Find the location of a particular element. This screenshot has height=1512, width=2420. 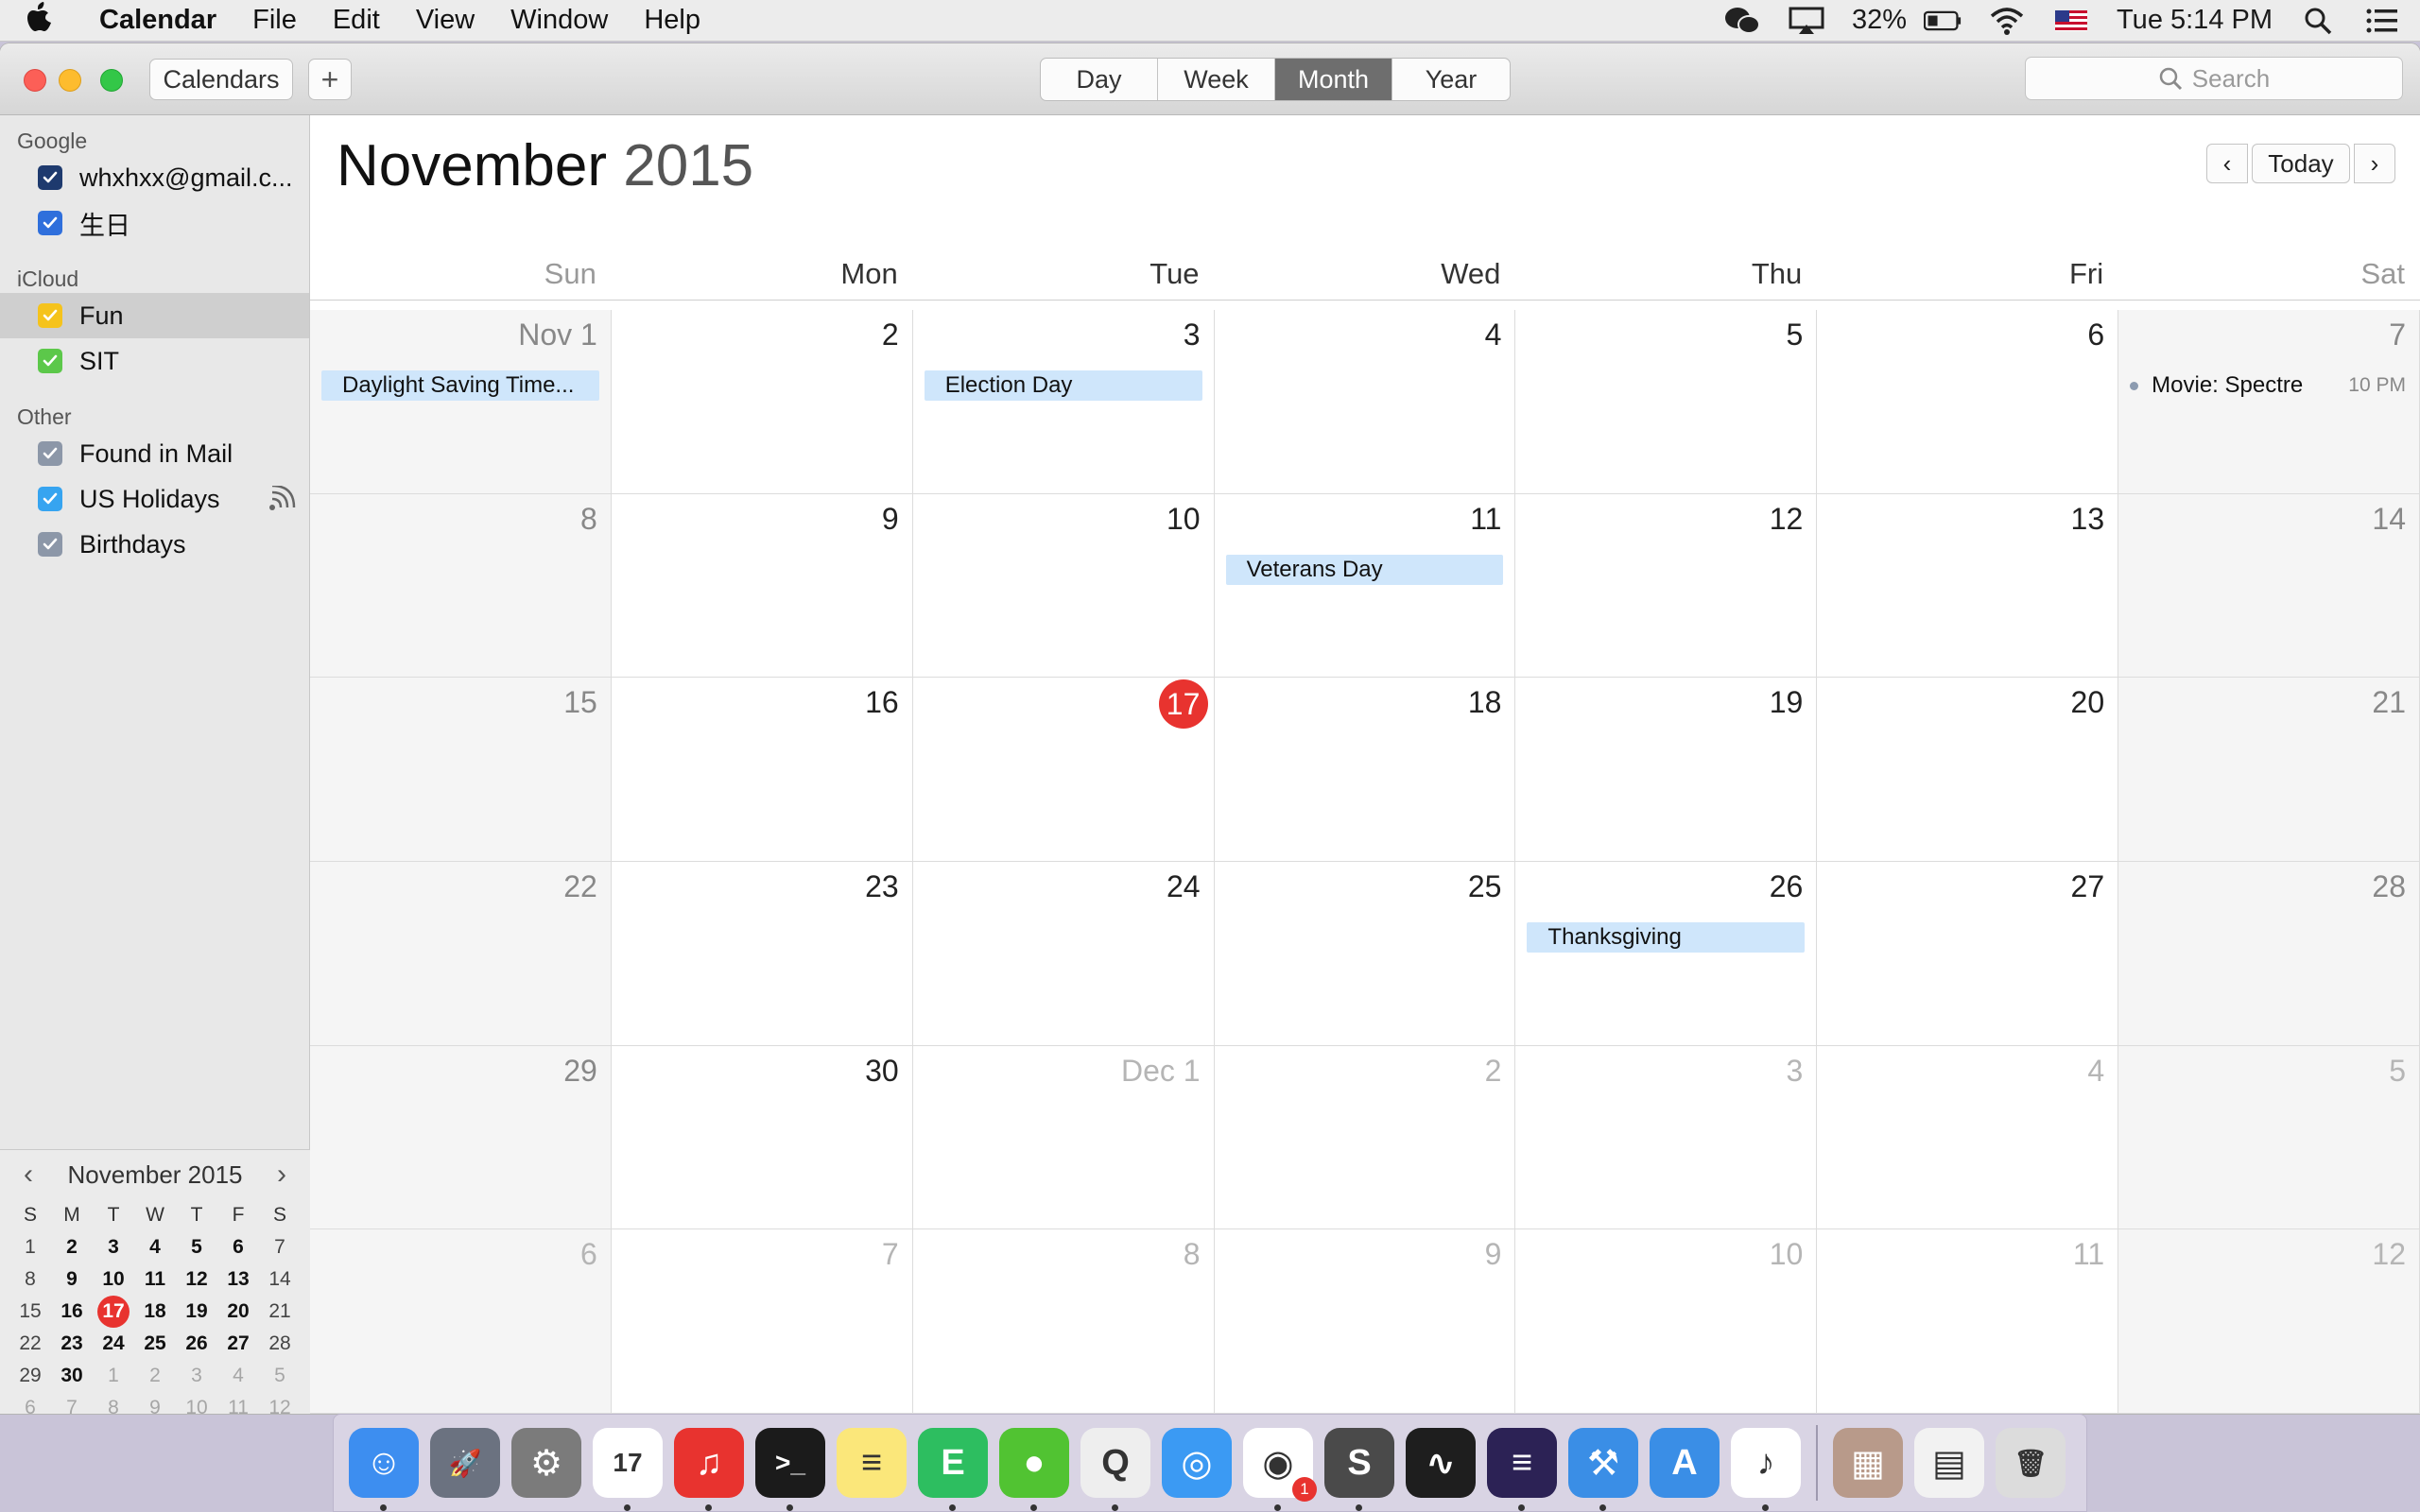

day-cell: 28 is located at coordinates (2269, 954).